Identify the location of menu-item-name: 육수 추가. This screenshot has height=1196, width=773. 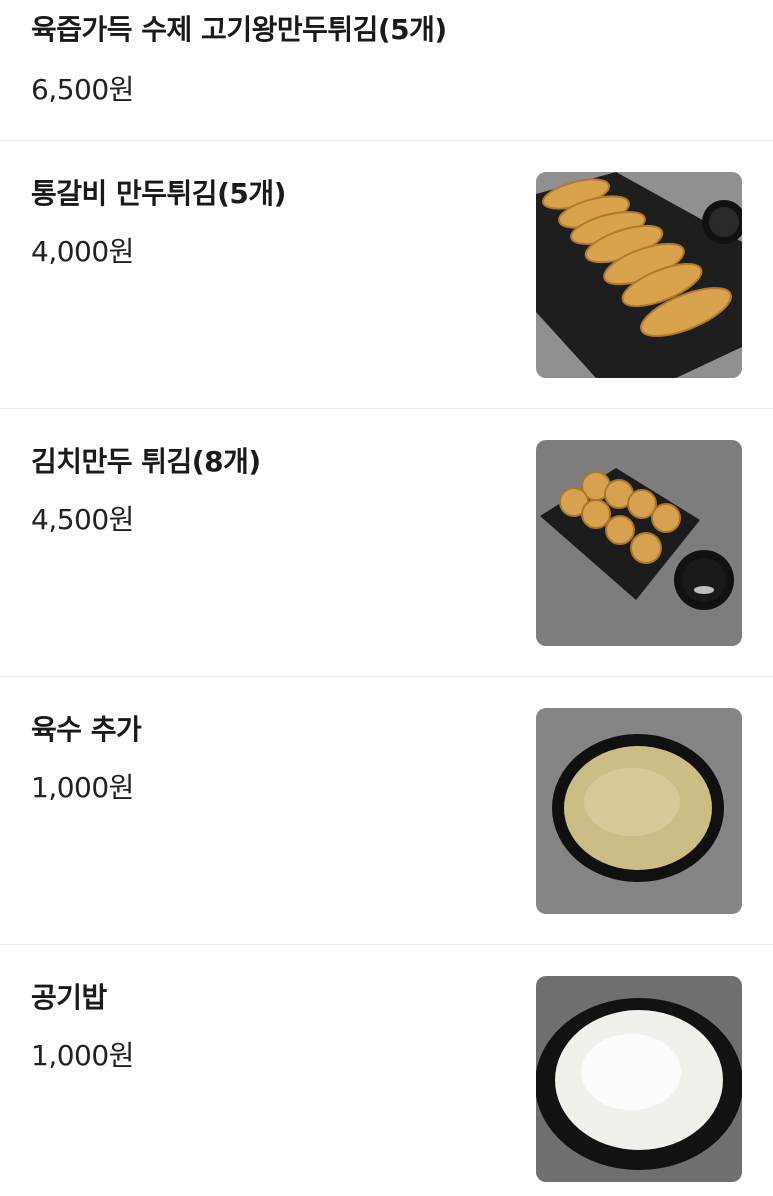
(86, 729).